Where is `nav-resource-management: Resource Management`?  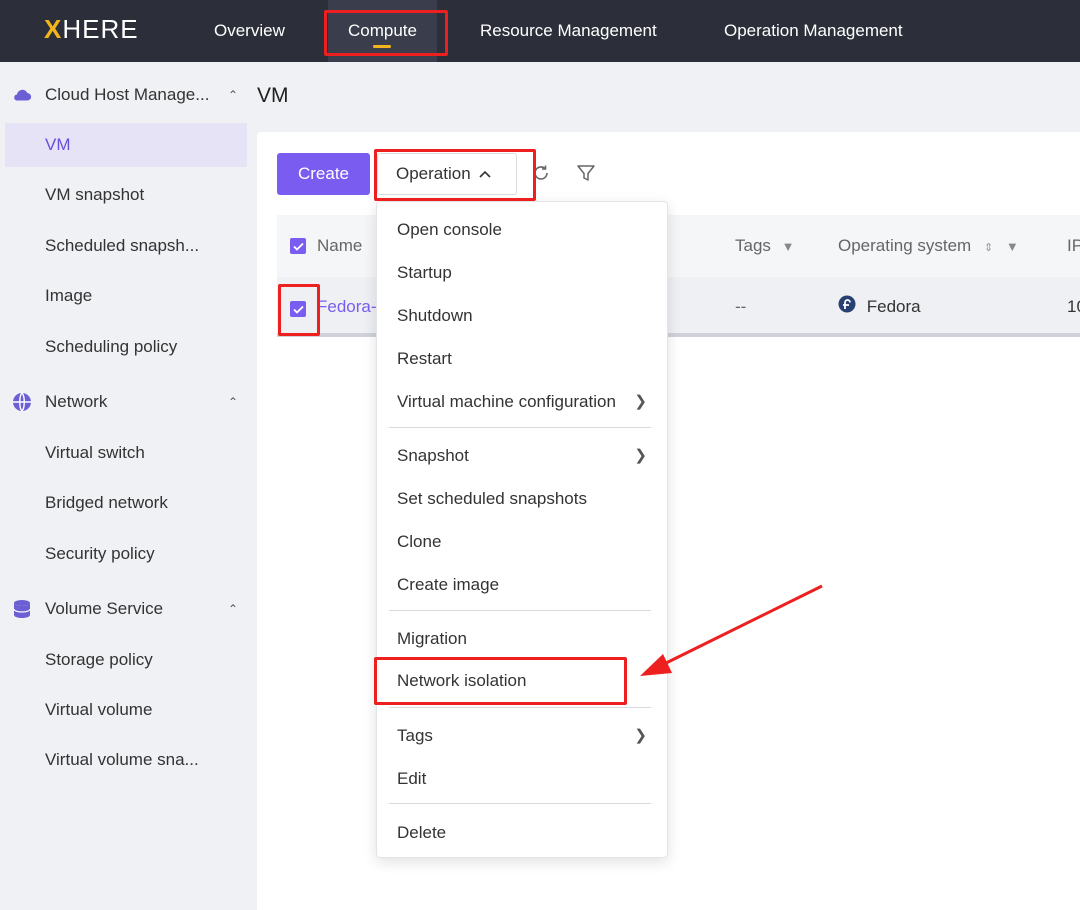
nav-resource-management: Resource Management is located at coordinates (568, 31).